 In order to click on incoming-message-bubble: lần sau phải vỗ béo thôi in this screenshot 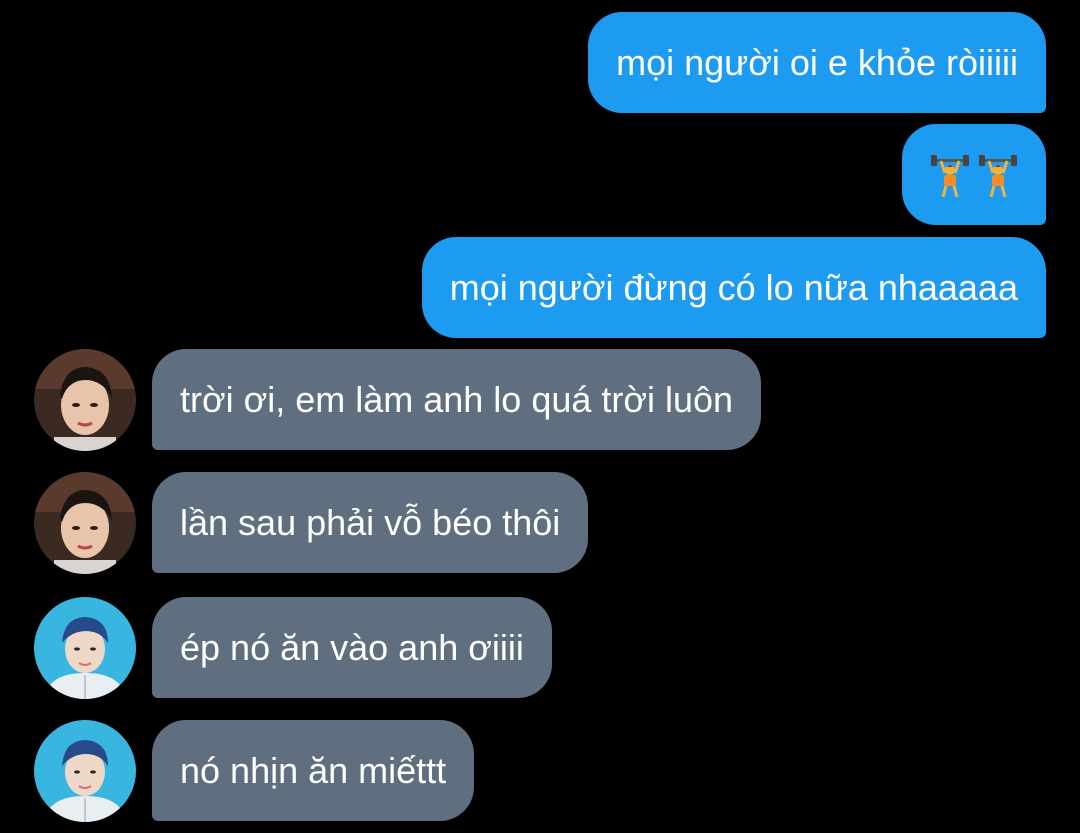, I will do `click(370, 522)`.